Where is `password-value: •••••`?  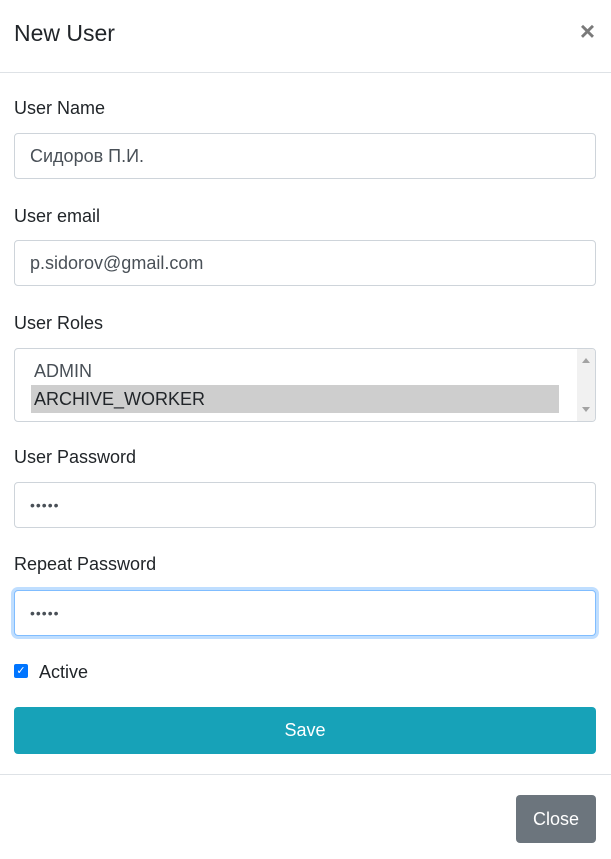 password-value: ••••• is located at coordinates (45, 505).